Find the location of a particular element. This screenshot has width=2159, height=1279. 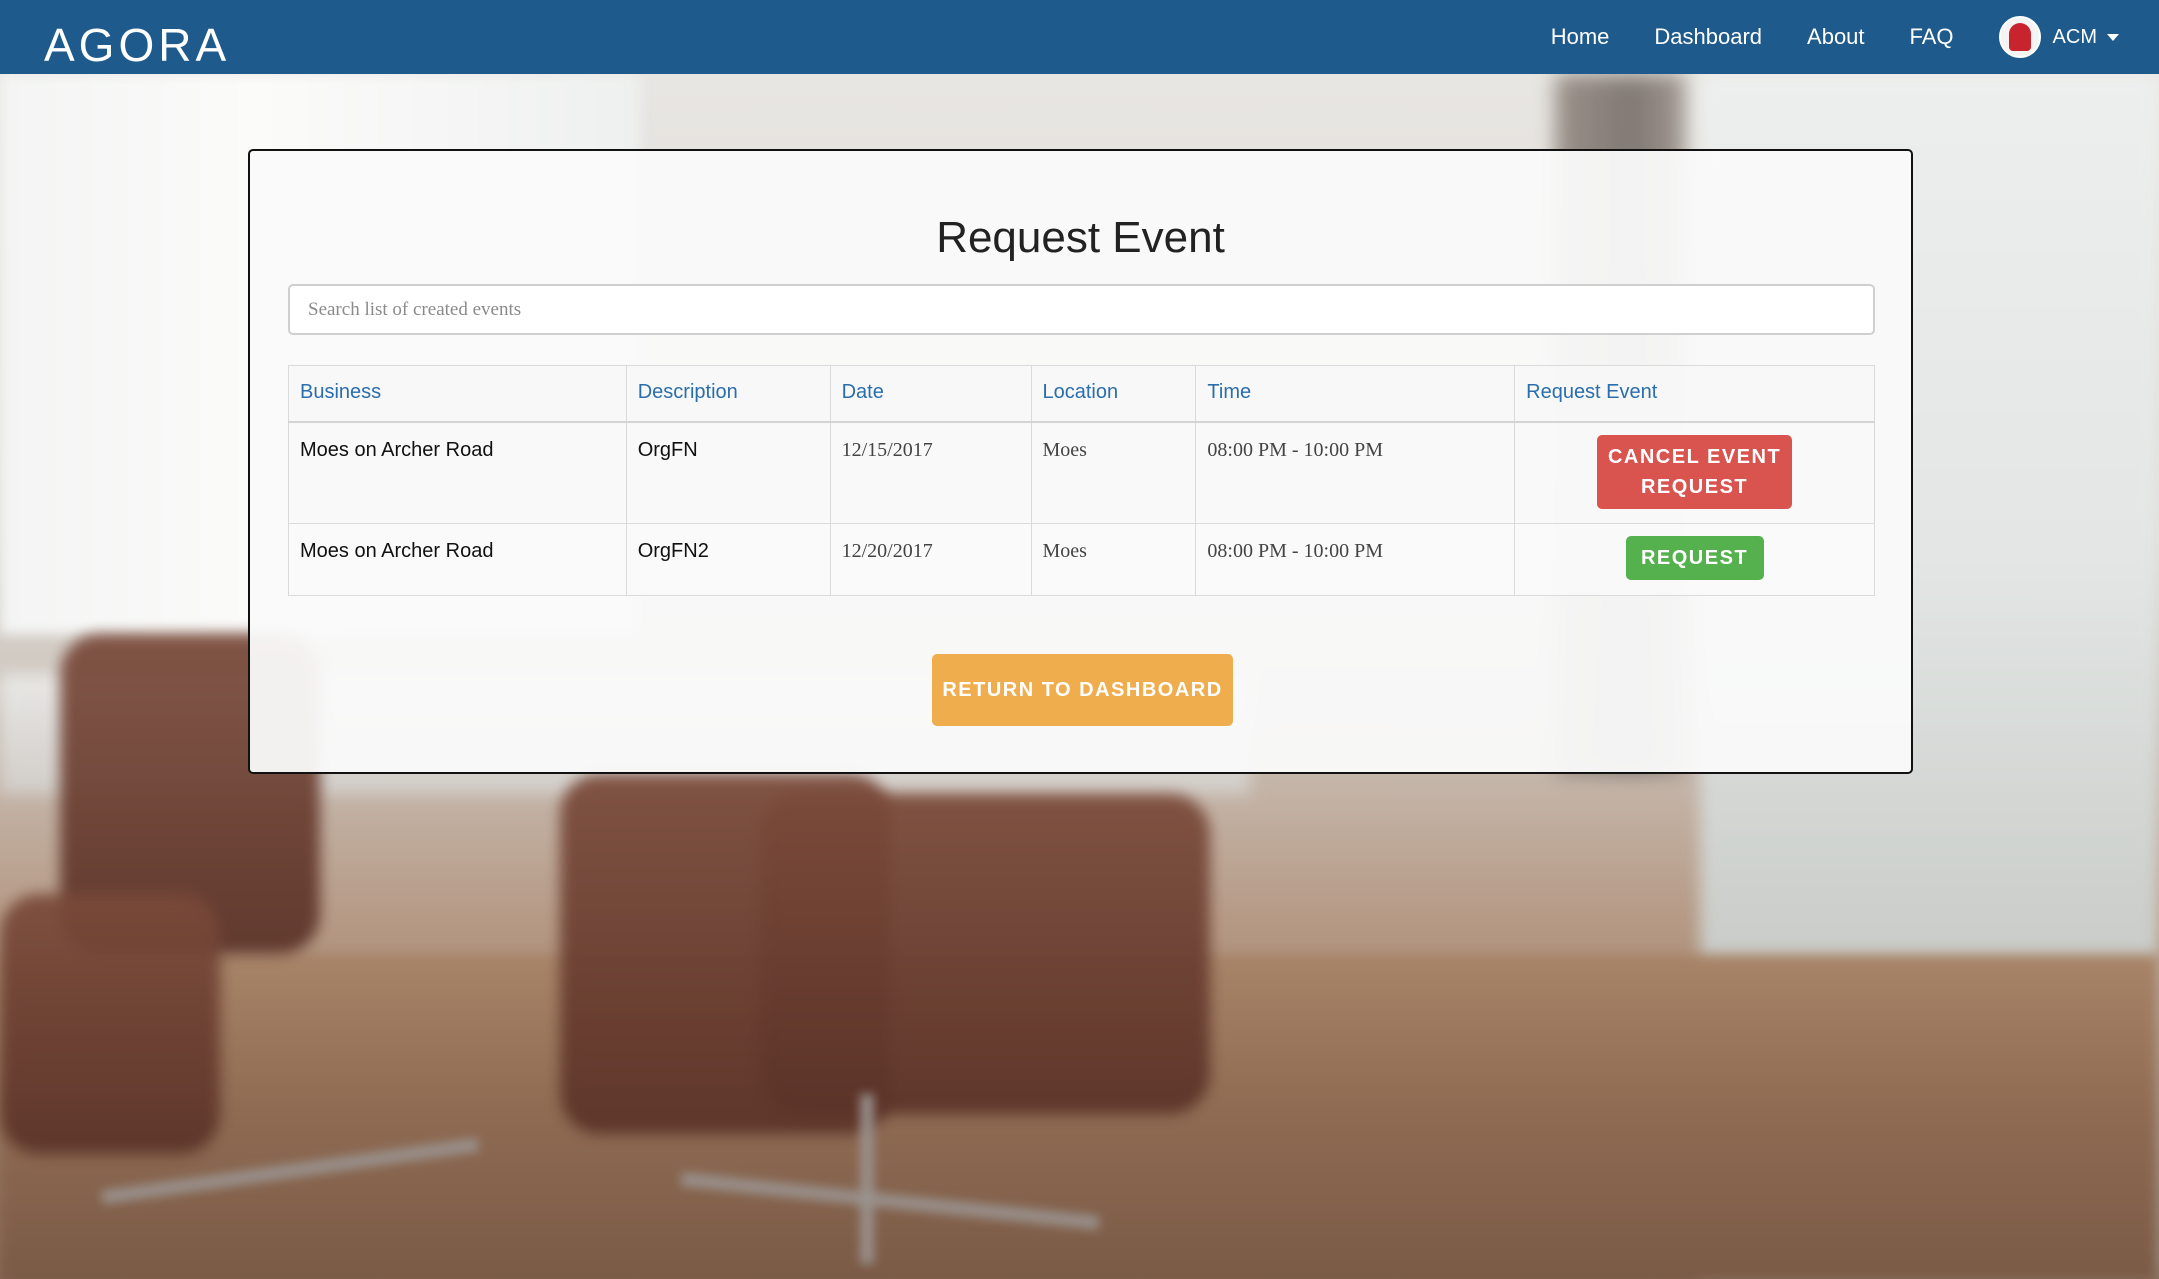

logo-text: AGORA is located at coordinates (137, 45).